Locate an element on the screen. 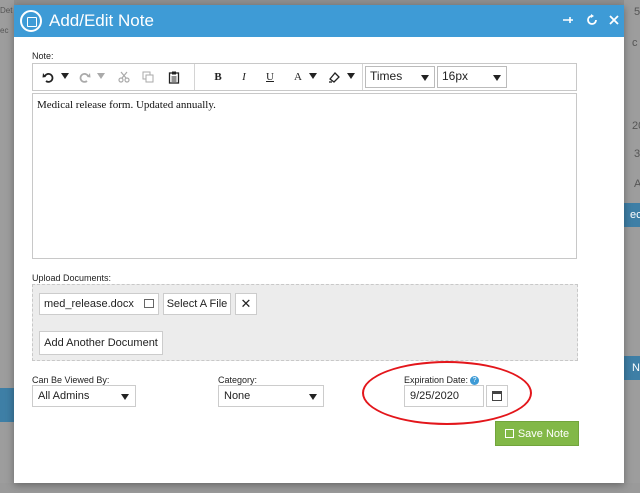 The image size is (640, 493). save-note-button: Save Note is located at coordinates (537, 433).